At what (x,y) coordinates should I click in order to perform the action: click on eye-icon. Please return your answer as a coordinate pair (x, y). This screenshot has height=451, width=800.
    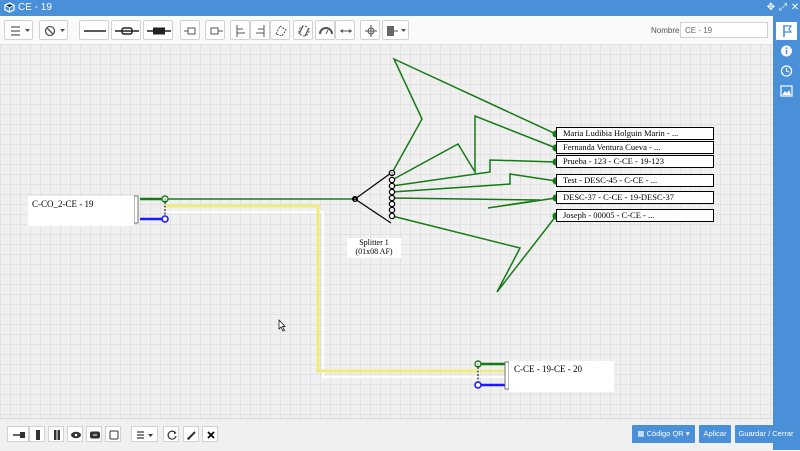
    Looking at the image, I should click on (76, 435).